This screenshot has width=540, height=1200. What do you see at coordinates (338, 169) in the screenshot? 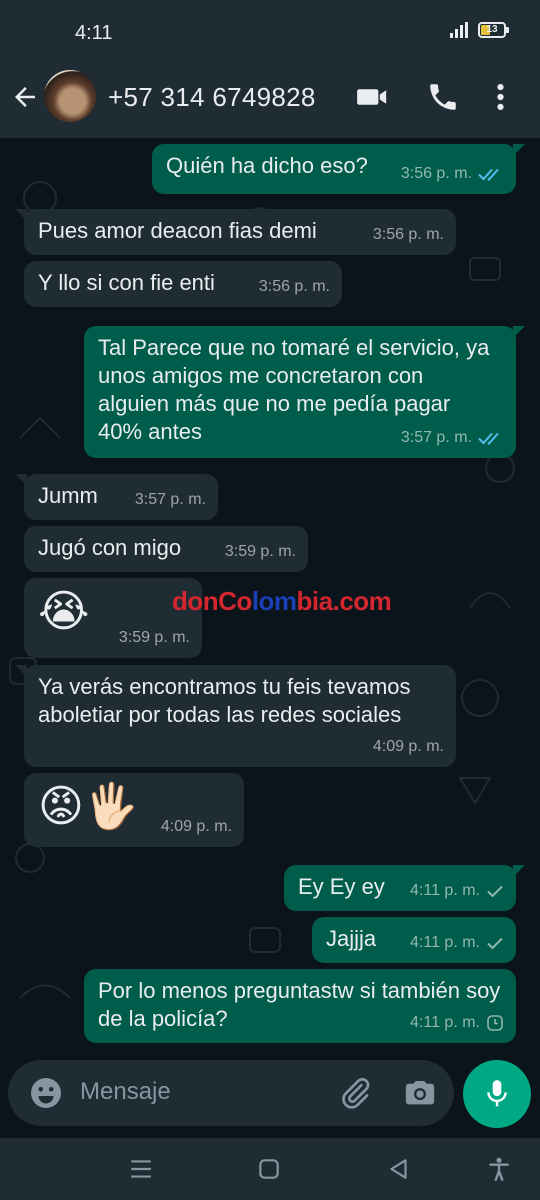
I see `message-bubble-outgoing: Quién ha dicho eso? 3:56 p. m.` at bounding box center [338, 169].